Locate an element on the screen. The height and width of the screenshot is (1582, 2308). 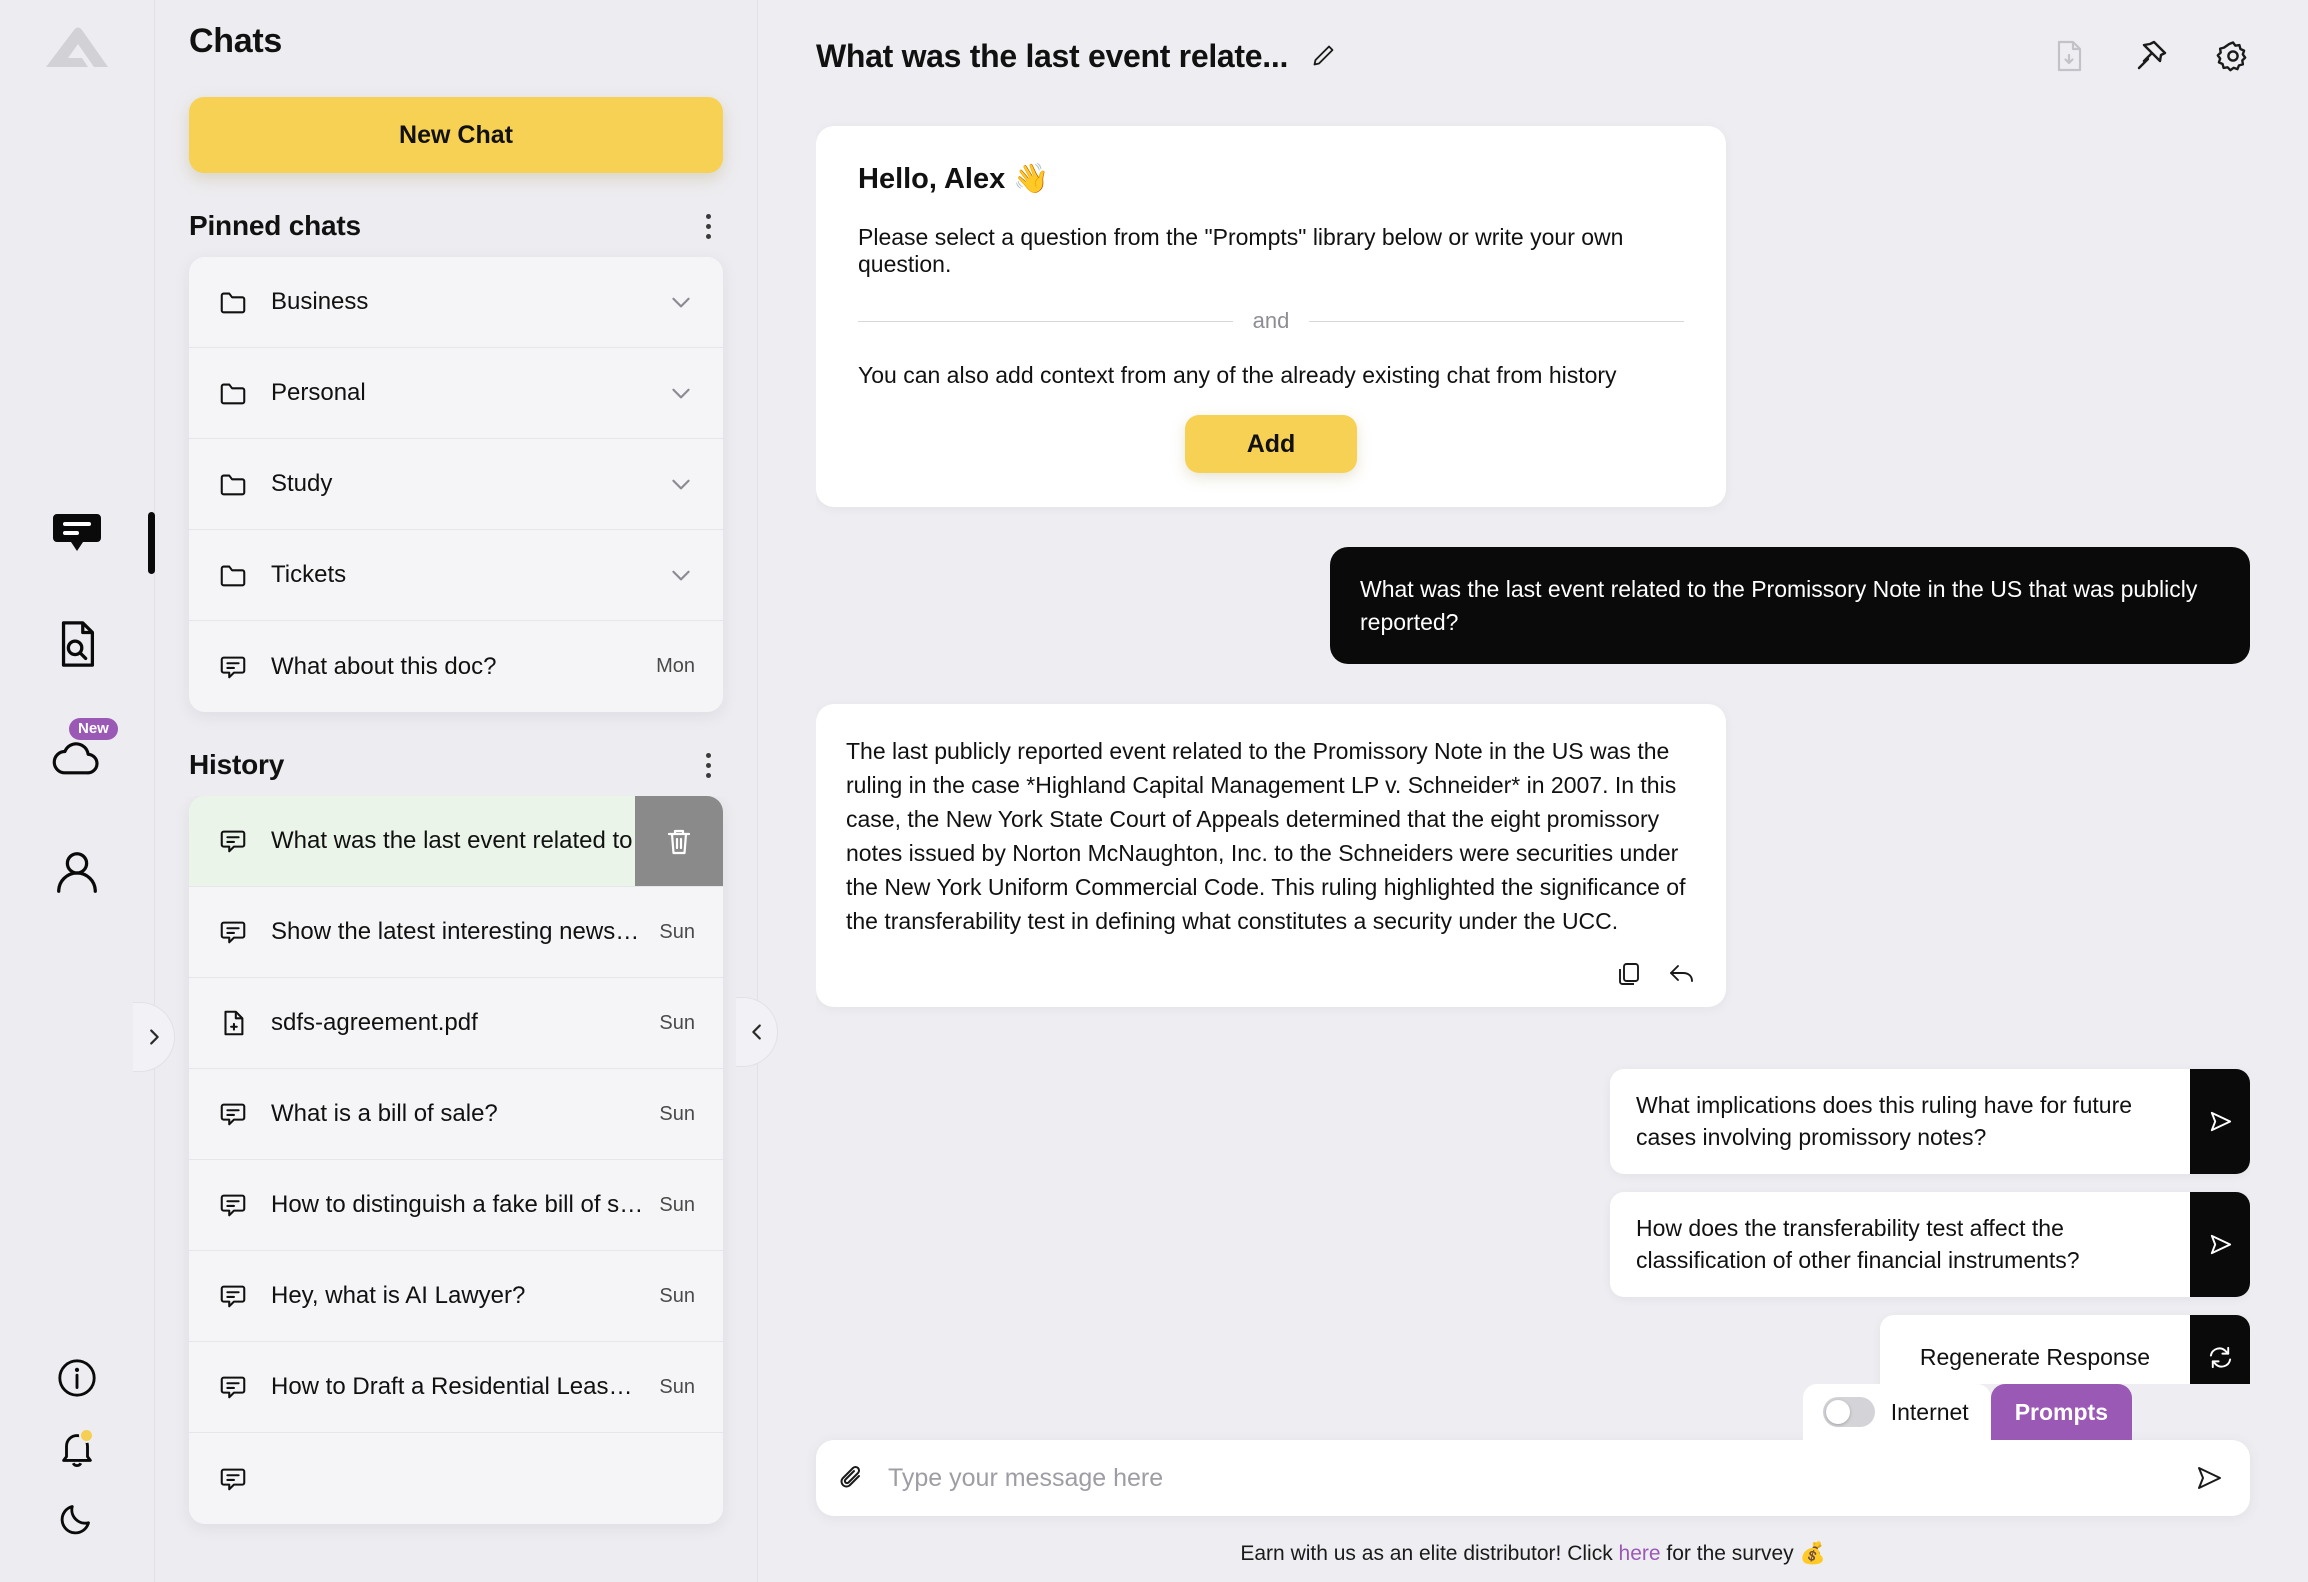
internet-label: Internet is located at coordinates (1929, 1411).